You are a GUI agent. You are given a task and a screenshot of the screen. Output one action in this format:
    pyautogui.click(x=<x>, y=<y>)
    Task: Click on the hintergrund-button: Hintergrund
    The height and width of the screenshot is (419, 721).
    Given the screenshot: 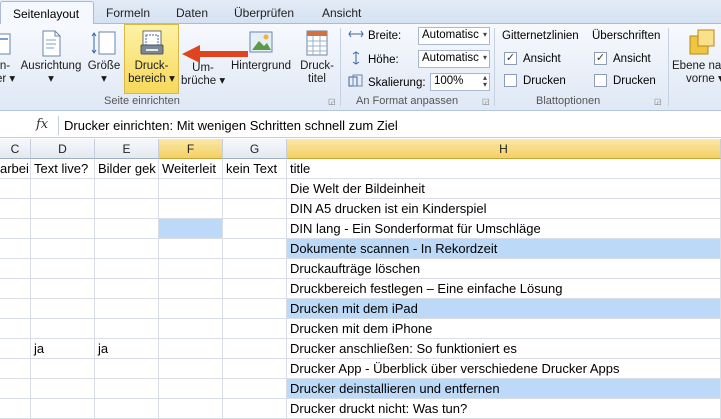 What is the action you would take?
    pyautogui.click(x=261, y=50)
    